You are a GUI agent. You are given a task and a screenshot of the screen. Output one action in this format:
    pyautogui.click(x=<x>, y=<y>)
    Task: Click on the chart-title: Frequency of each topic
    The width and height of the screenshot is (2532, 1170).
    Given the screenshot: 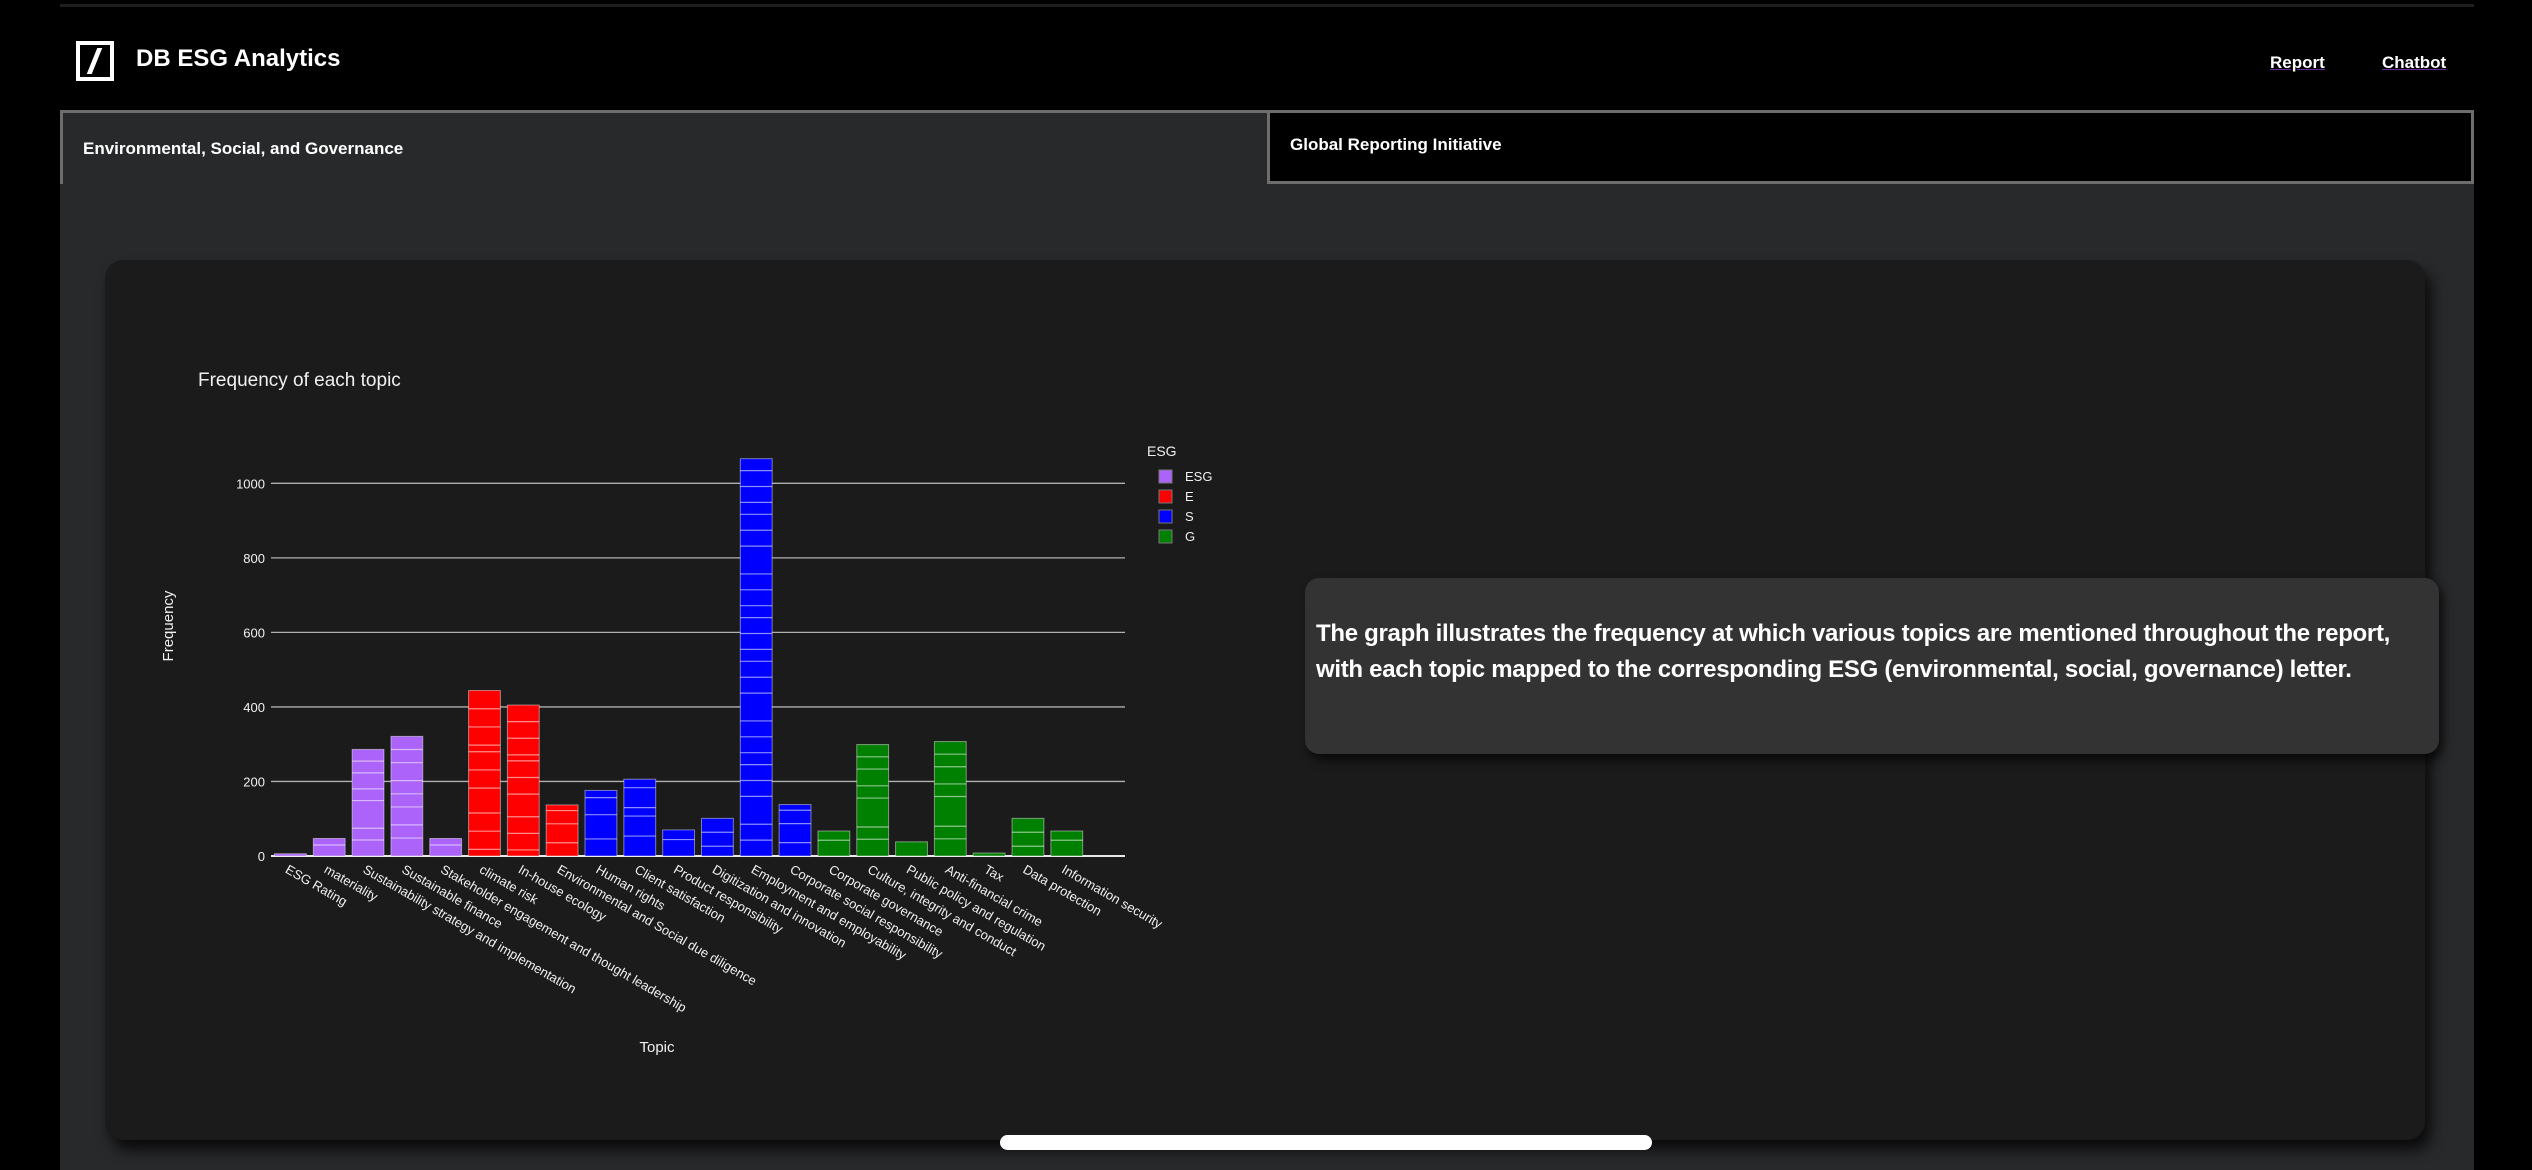 What is the action you would take?
    pyautogui.click(x=299, y=380)
    